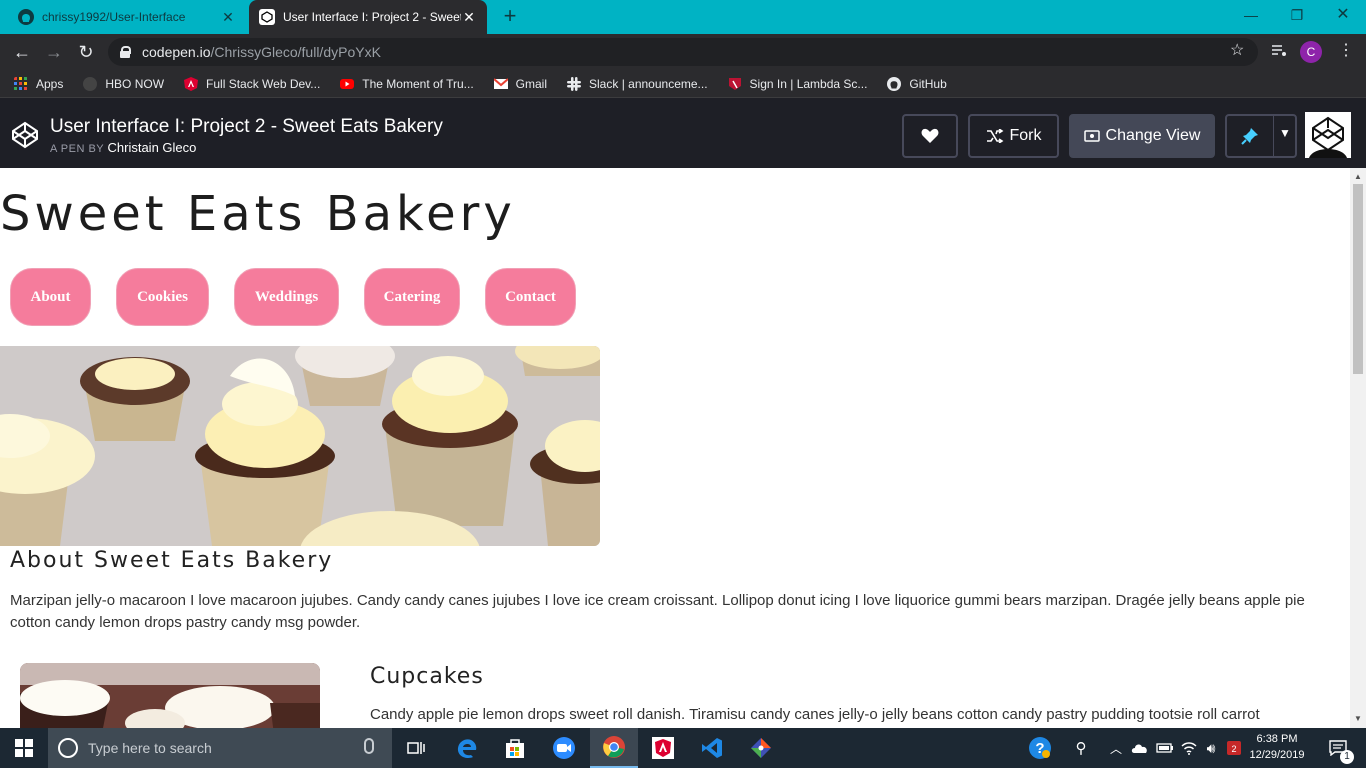 Image resolution: width=1366 pixels, height=768 pixels. I want to click on angular-app, so click(663, 748).